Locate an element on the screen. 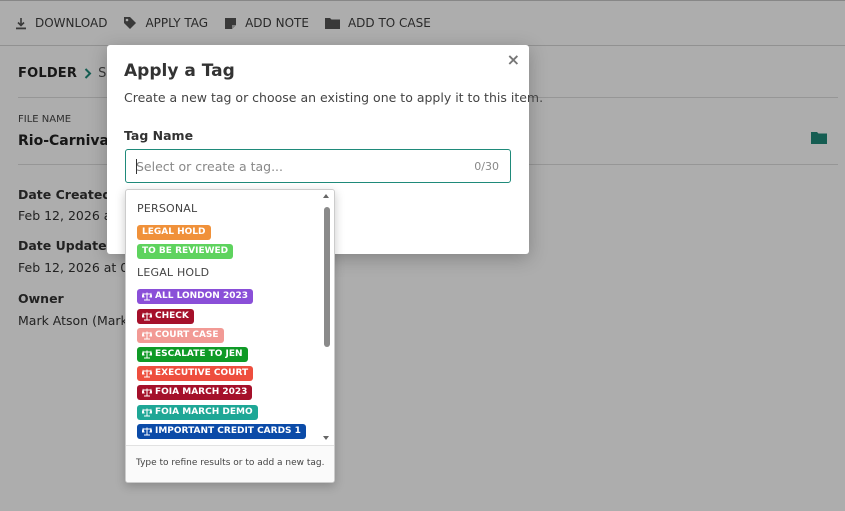 The image size is (845, 511). text-caret is located at coordinates (136, 166).